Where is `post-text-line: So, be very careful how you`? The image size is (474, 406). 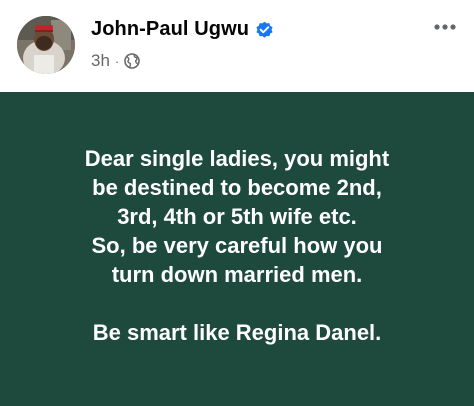 post-text-line: So, be very careful how you is located at coordinates (237, 245).